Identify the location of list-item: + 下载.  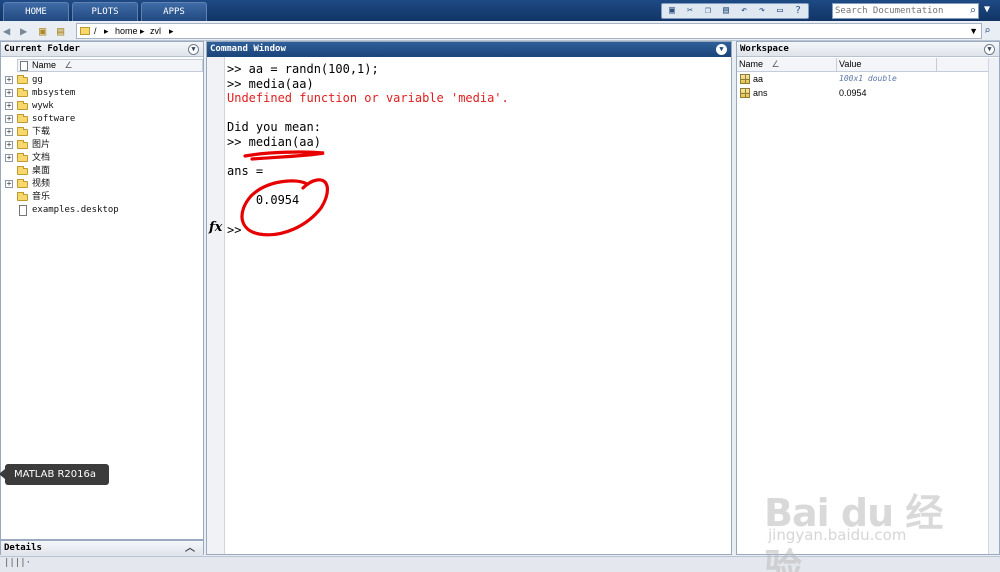
(101, 132).